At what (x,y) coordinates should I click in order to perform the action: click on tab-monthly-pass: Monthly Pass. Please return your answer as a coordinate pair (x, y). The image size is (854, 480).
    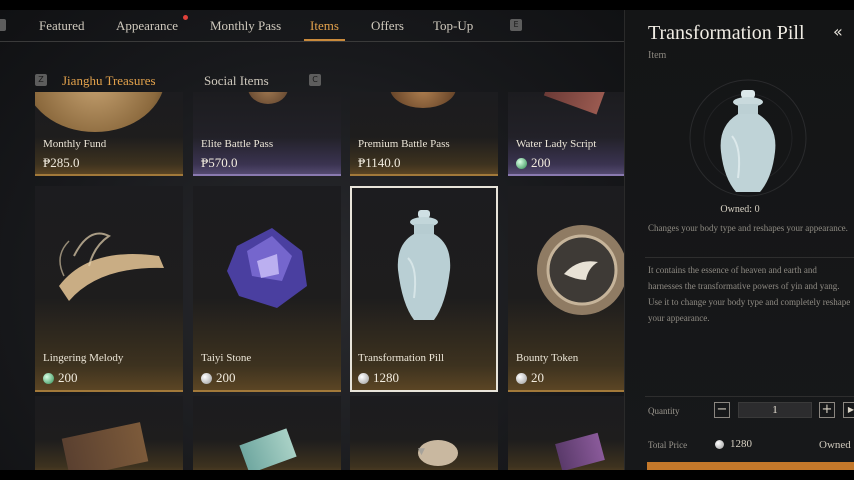
    Looking at the image, I should click on (245, 26).